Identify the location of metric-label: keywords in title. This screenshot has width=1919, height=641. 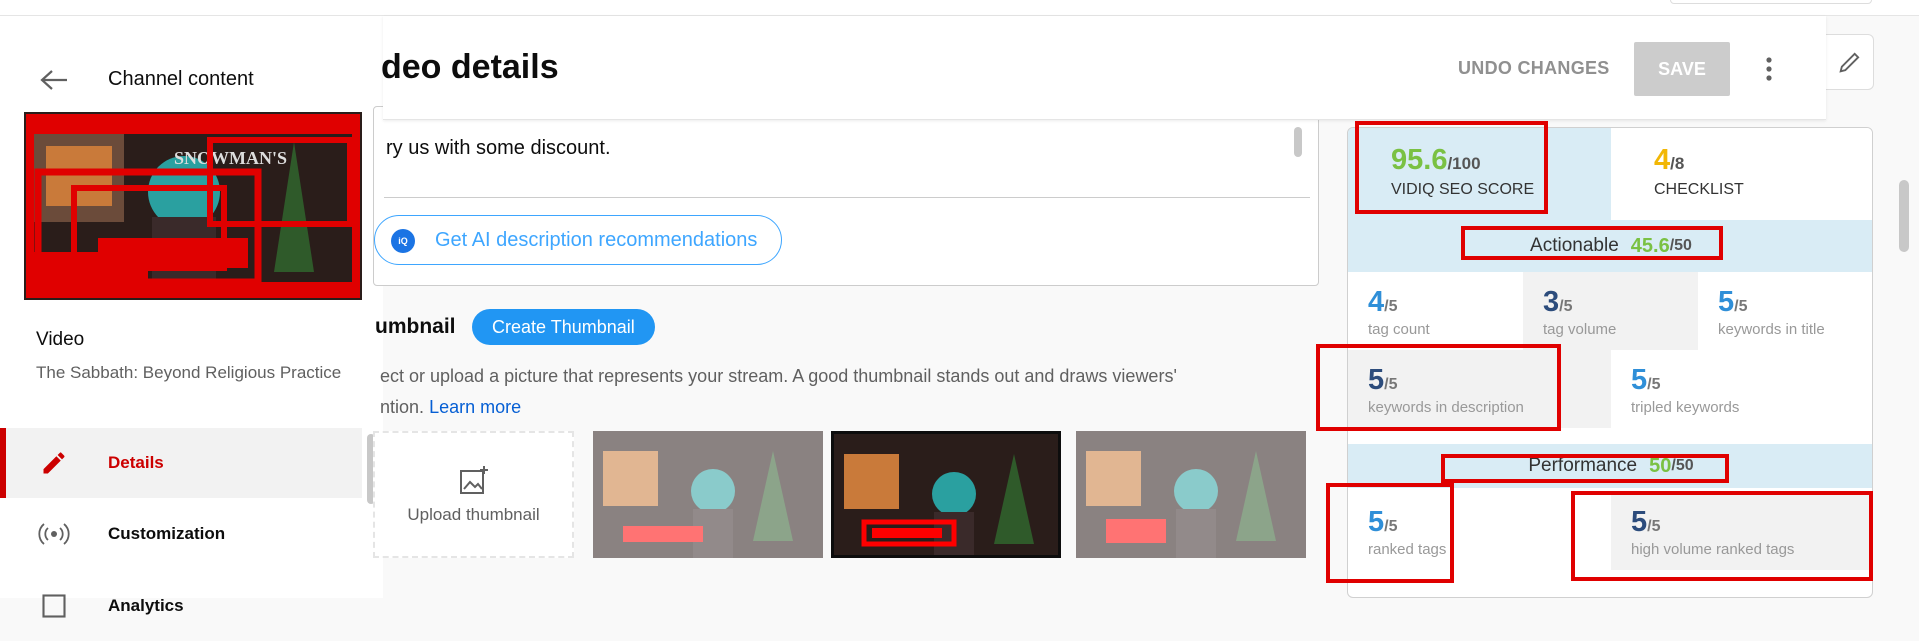
(1771, 329).